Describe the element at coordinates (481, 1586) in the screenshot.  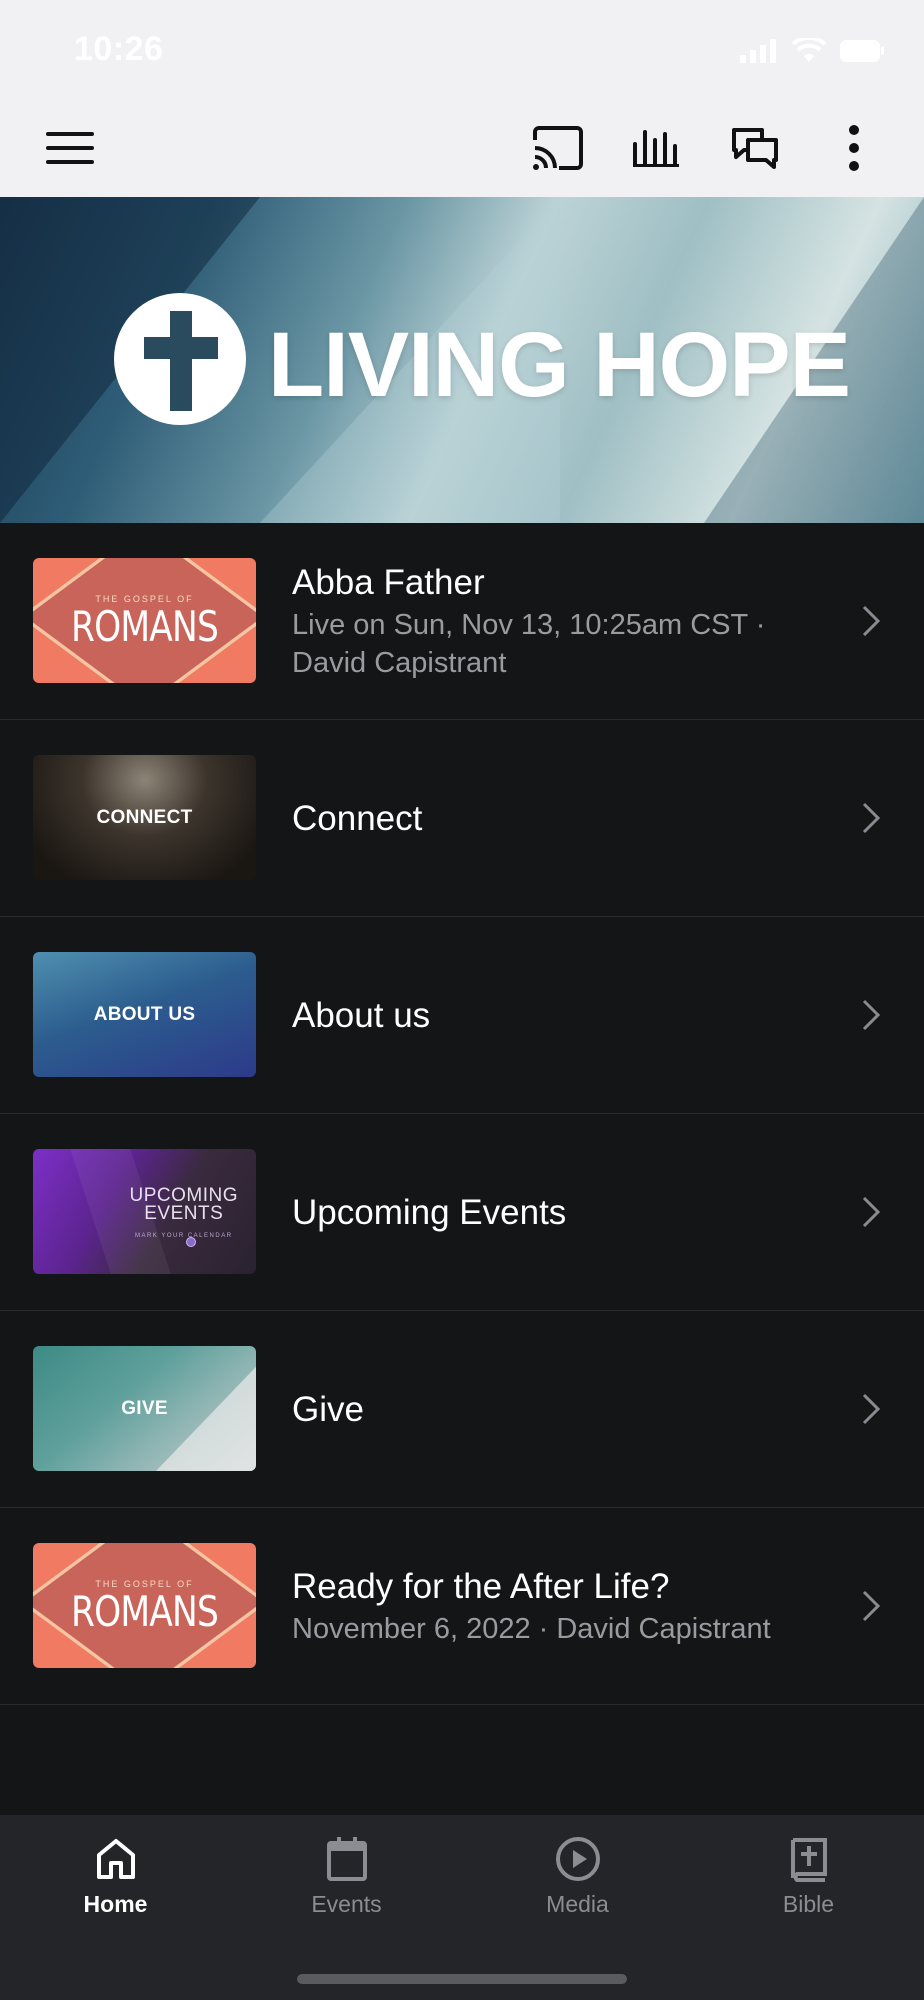
I see `list-item-title: Ready for the After Life?` at that location.